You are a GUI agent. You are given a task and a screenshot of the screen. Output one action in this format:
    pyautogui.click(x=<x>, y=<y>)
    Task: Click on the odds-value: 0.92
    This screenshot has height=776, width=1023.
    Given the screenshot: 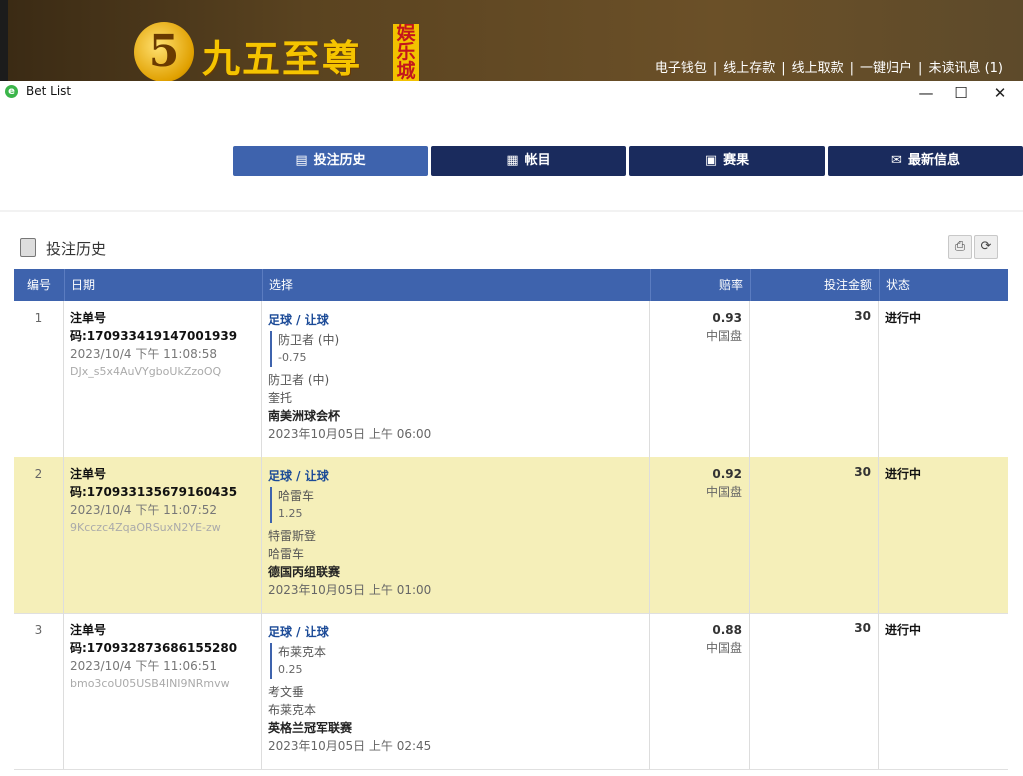 What is the action you would take?
    pyautogui.click(x=727, y=474)
    